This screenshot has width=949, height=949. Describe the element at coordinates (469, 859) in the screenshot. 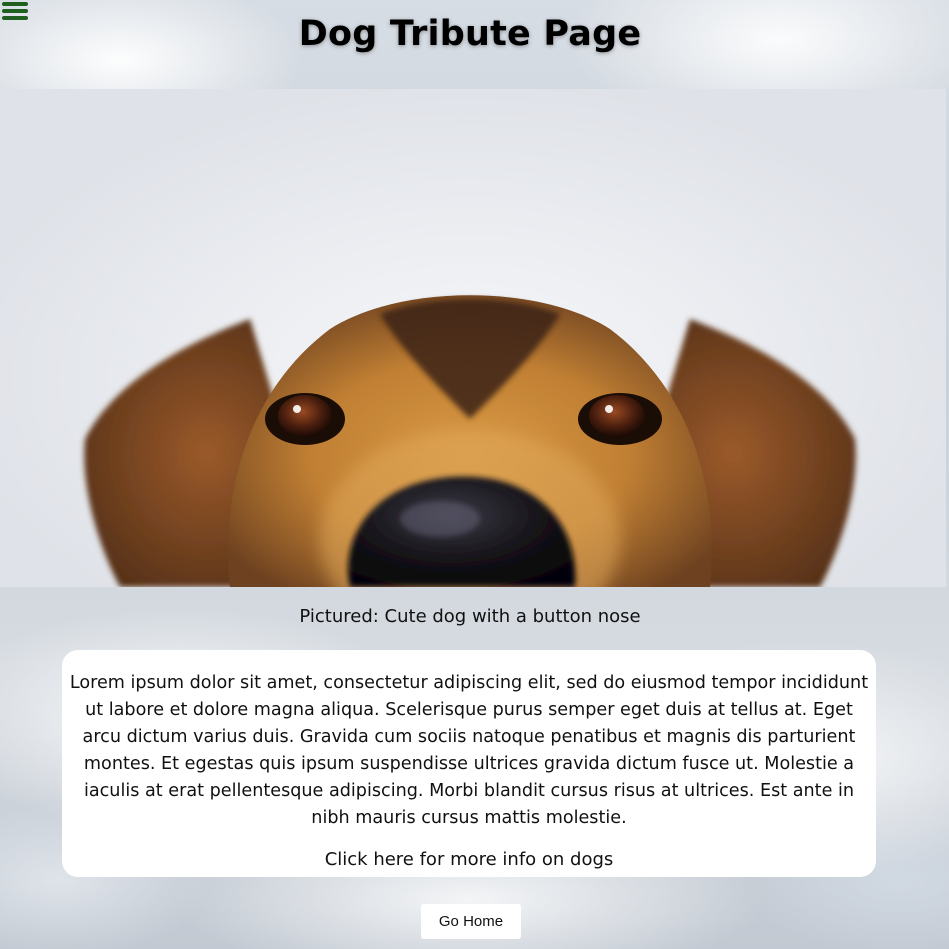

I see `more-info-link: Click here for more info on dogs` at that location.